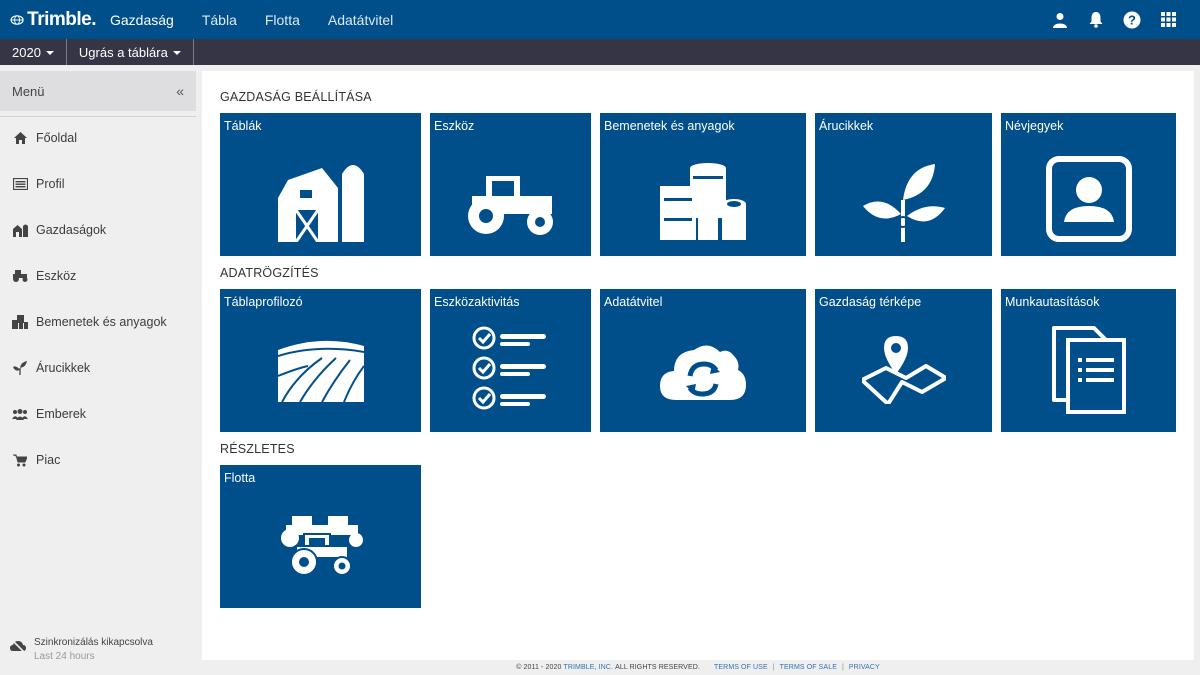 The width and height of the screenshot is (1200, 675). I want to click on section-title-data: ADATRÖGZÍTÉS, so click(269, 273).